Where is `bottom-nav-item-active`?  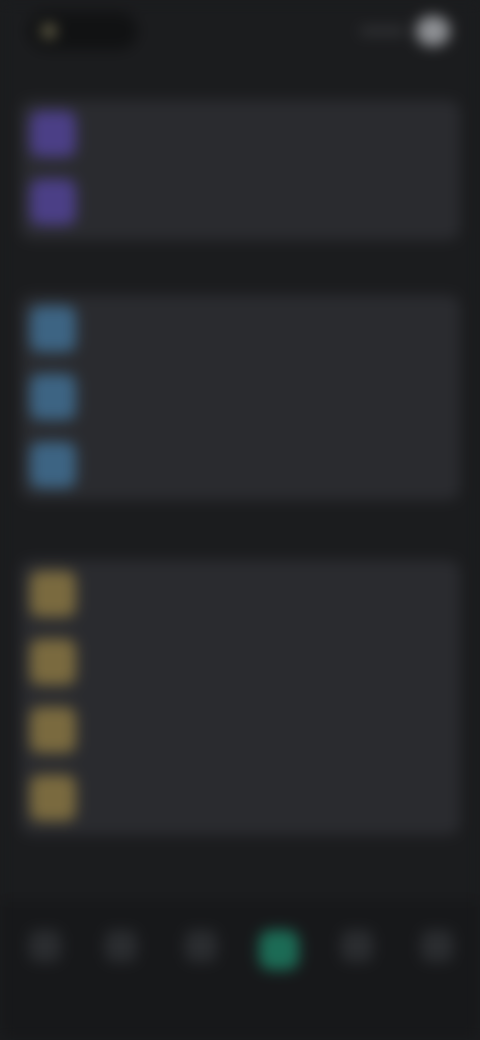 bottom-nav-item-active is located at coordinates (279, 960).